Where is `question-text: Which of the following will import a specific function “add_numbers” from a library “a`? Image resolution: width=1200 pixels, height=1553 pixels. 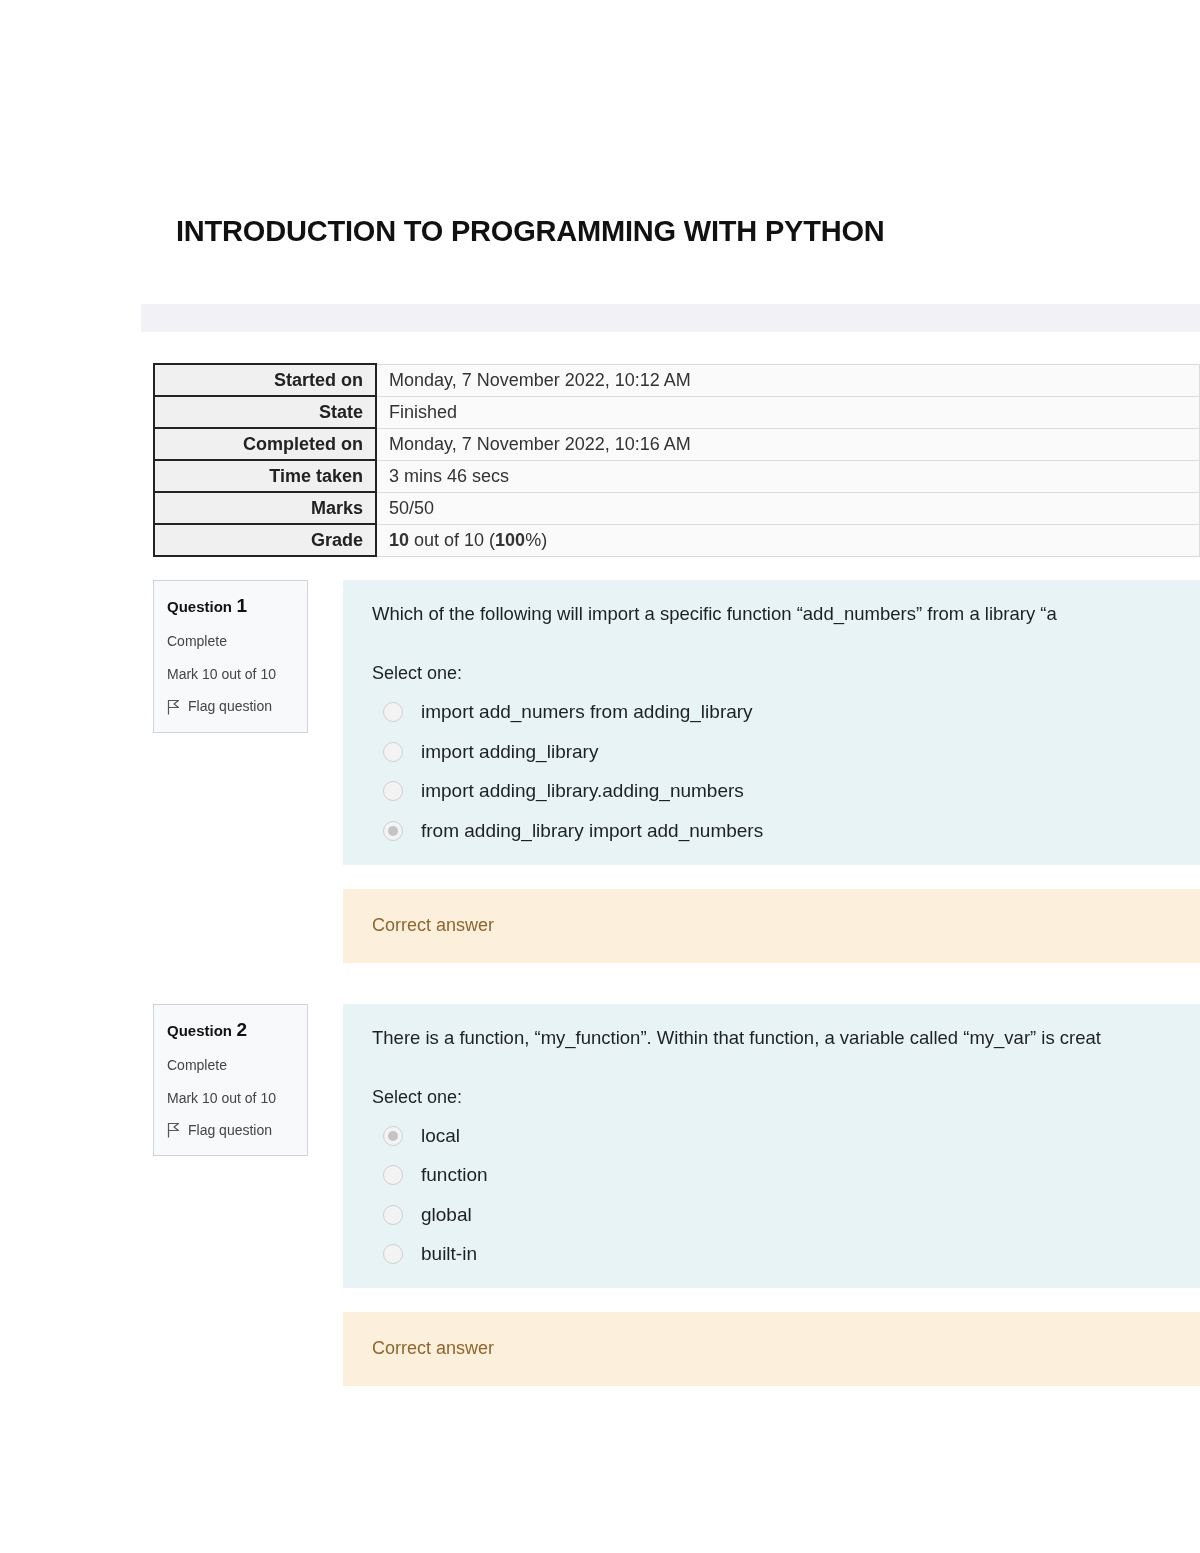 question-text: Which of the following will import a specific function “add_numbers” from a library “a is located at coordinates (715, 614).